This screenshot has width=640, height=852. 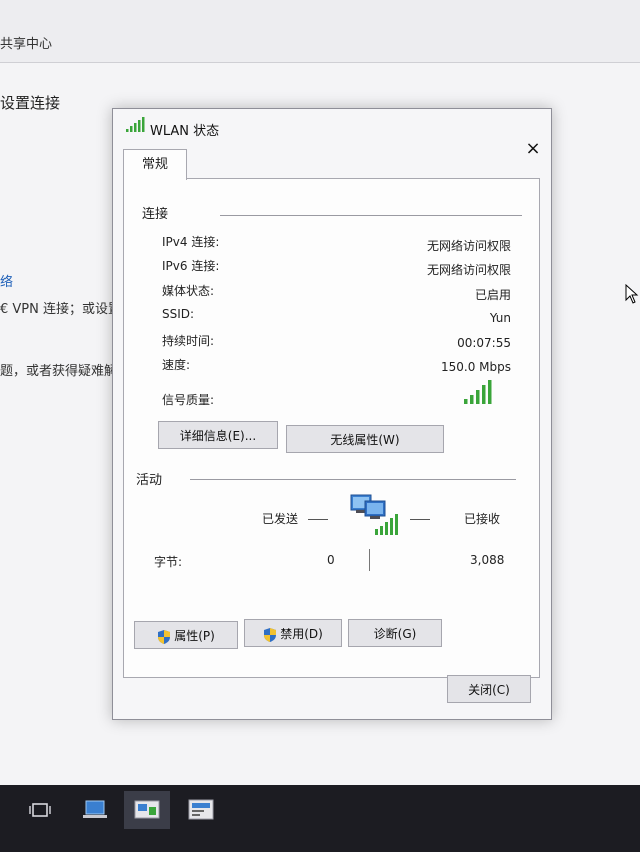 I want to click on mouse-cursor-icon, so click(x=632, y=294).